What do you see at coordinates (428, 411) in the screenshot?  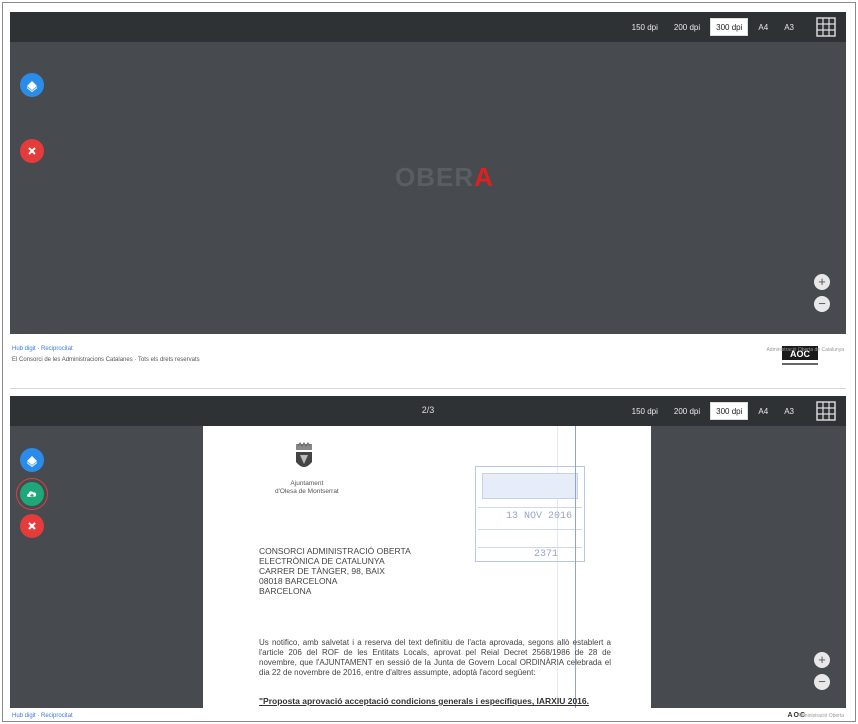 I see `viewer-toolbar: 2/3 150 dpi 200 dpi 300 dpi A4 A3` at bounding box center [428, 411].